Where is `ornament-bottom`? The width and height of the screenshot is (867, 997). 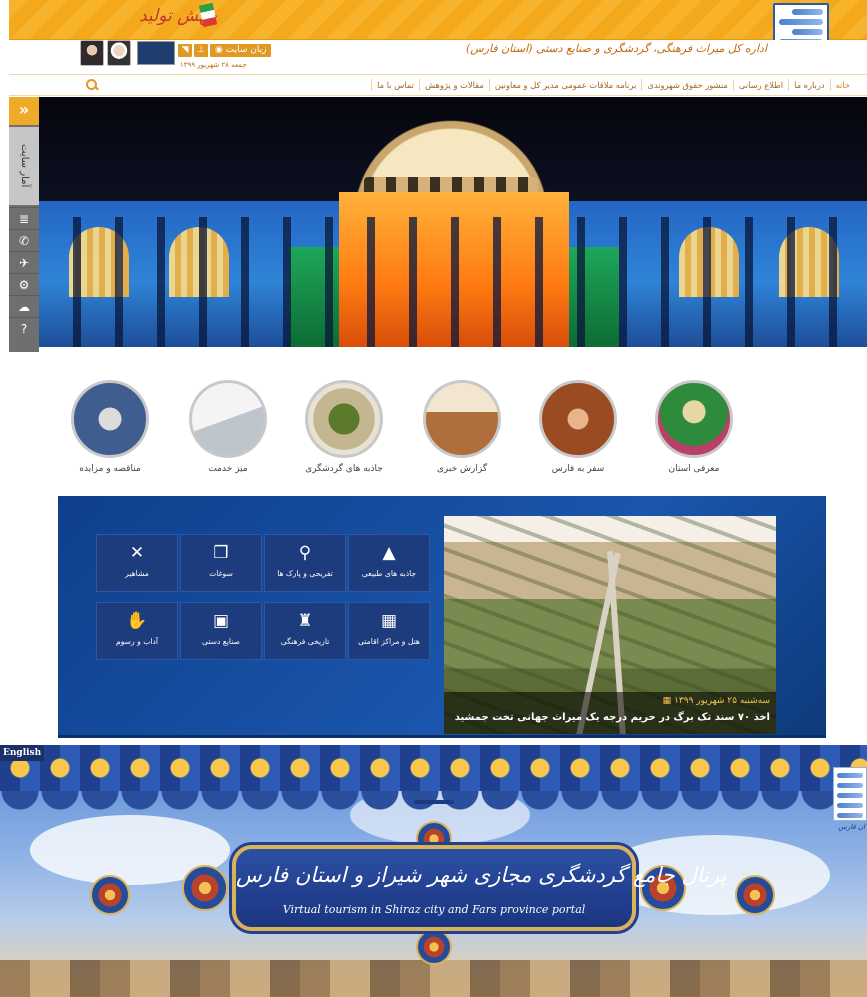
ornament-bottom is located at coordinates (434, 947).